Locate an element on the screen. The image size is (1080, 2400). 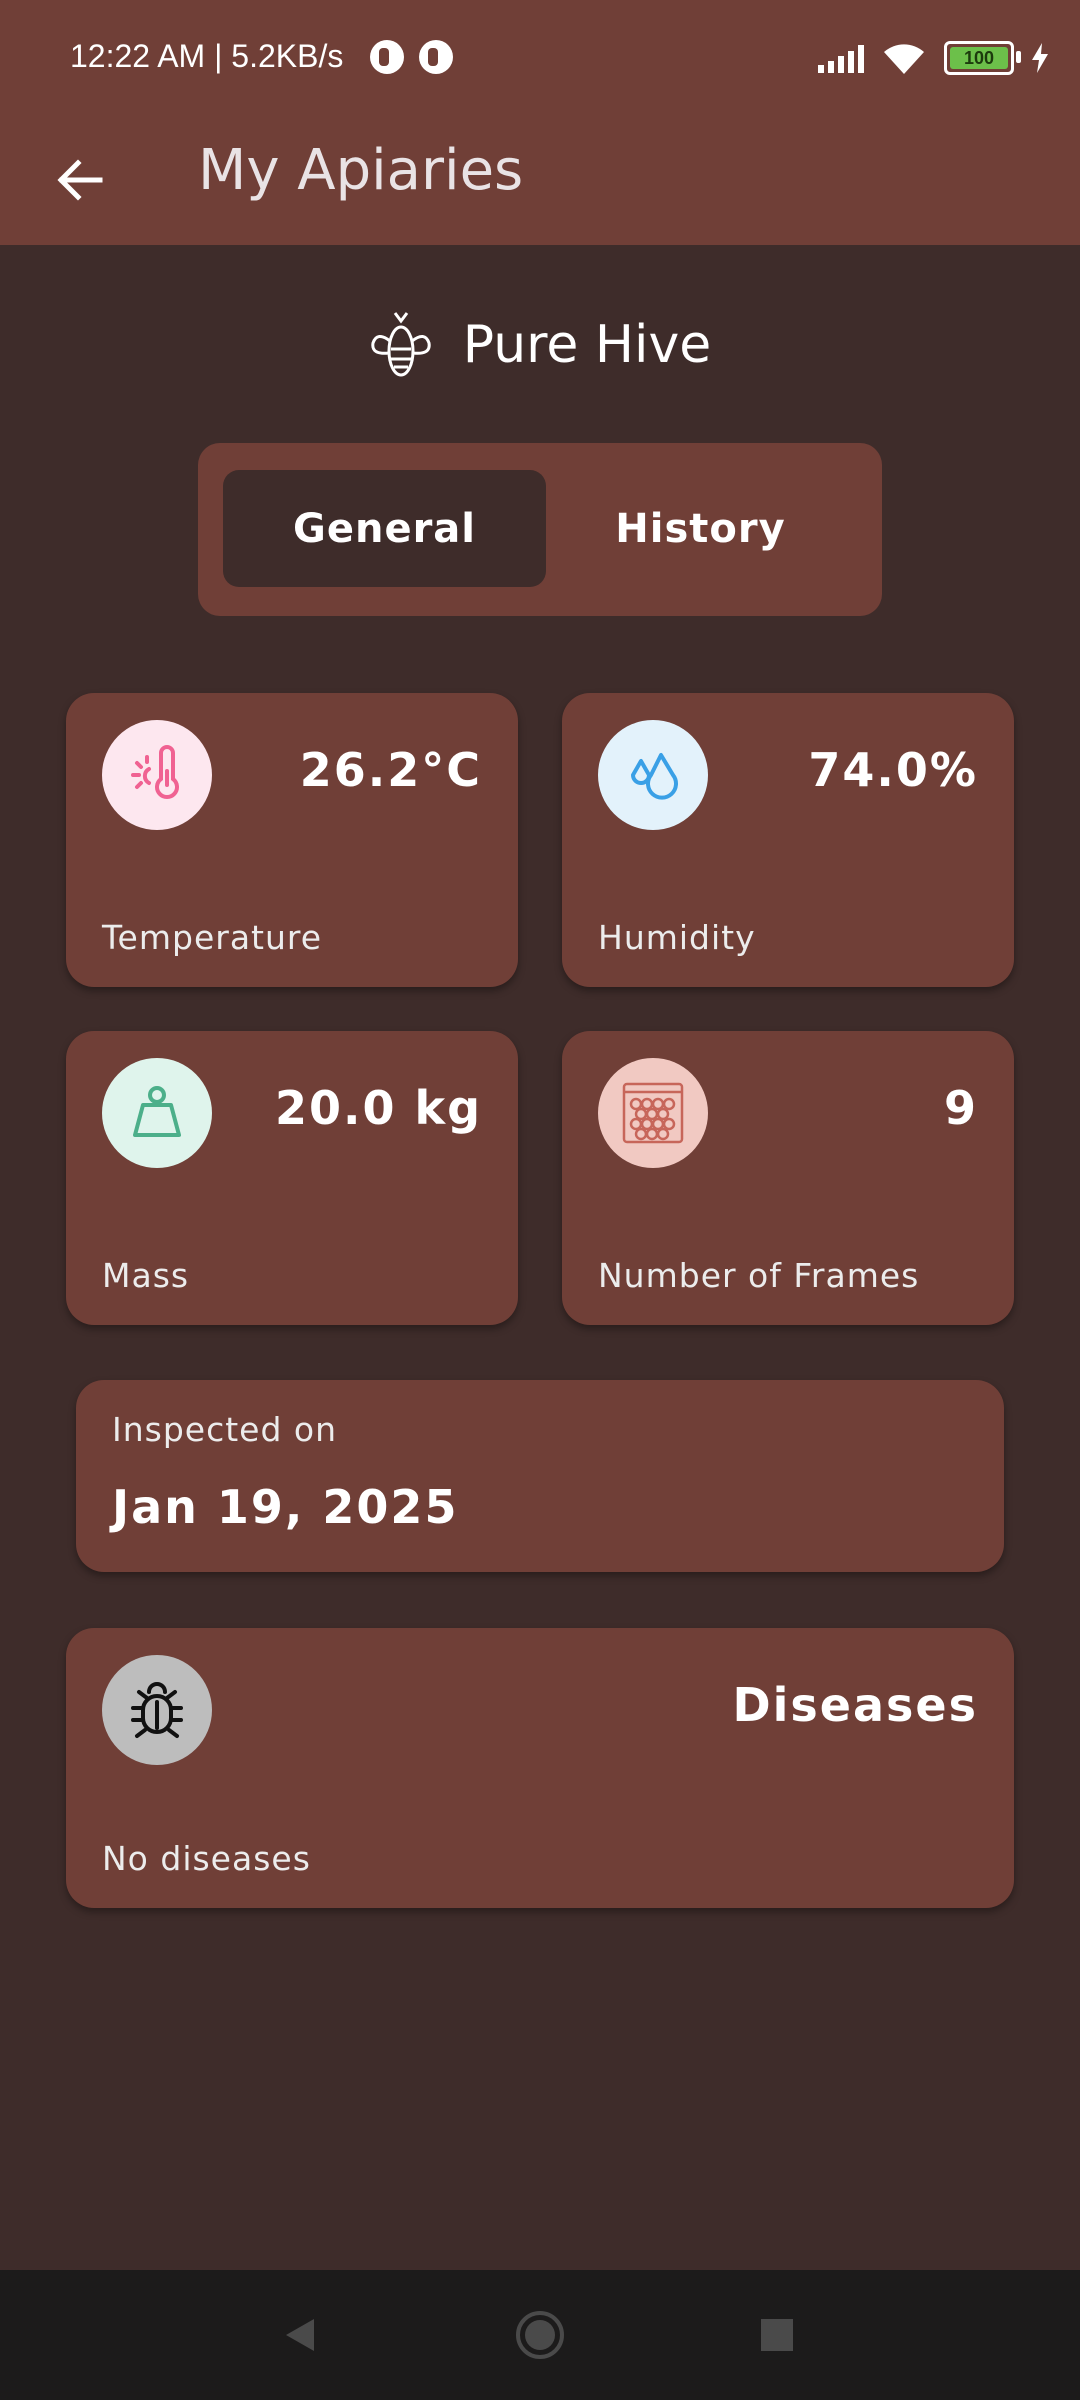
mass-value: 20.0 kg is located at coordinates (378, 1108).